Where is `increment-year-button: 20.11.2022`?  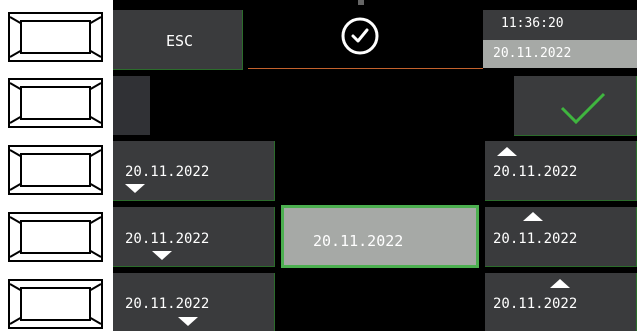 increment-year-button: 20.11.2022 is located at coordinates (561, 302).